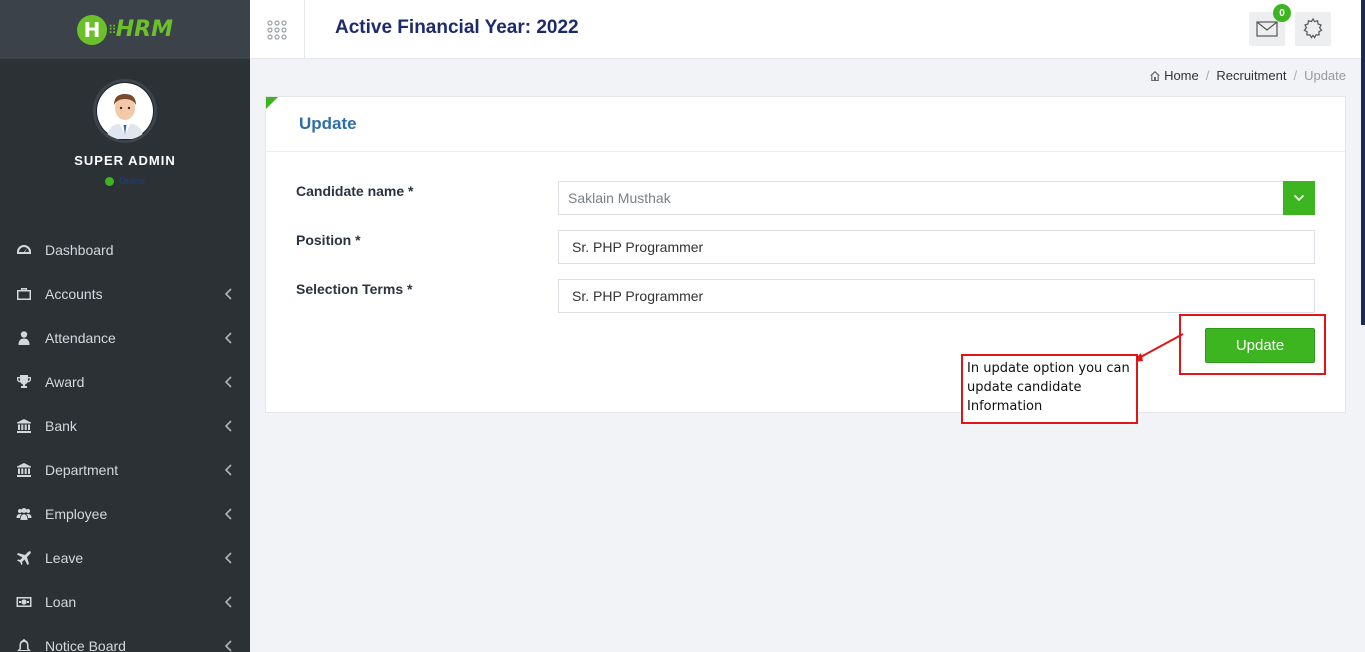 This screenshot has height=652, width=1365. Describe the element at coordinates (24, 294) in the screenshot. I see `briefcase-icon` at that location.